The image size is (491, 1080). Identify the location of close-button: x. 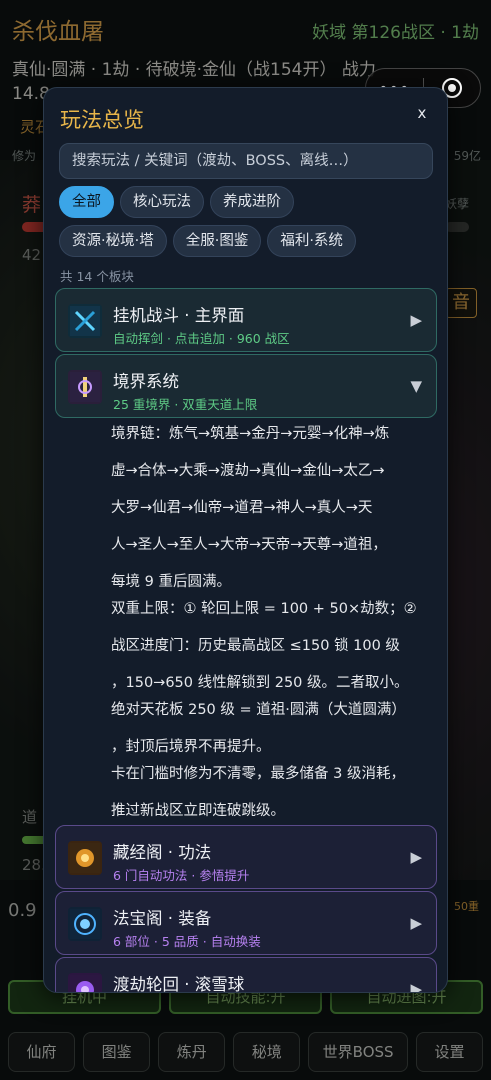
(422, 113).